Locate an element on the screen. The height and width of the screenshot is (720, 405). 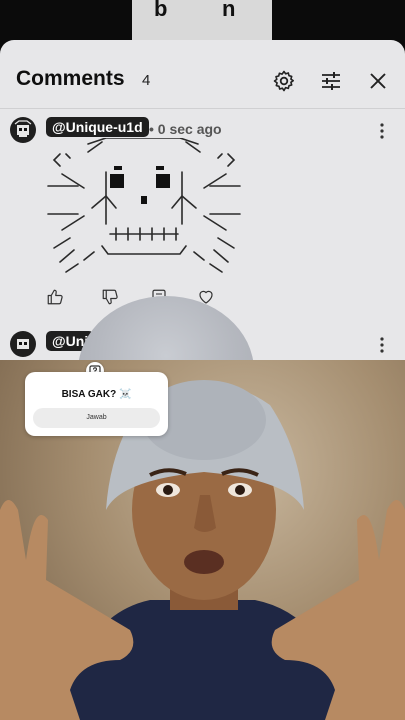
comments-count: 4 is located at coordinates (146, 80).